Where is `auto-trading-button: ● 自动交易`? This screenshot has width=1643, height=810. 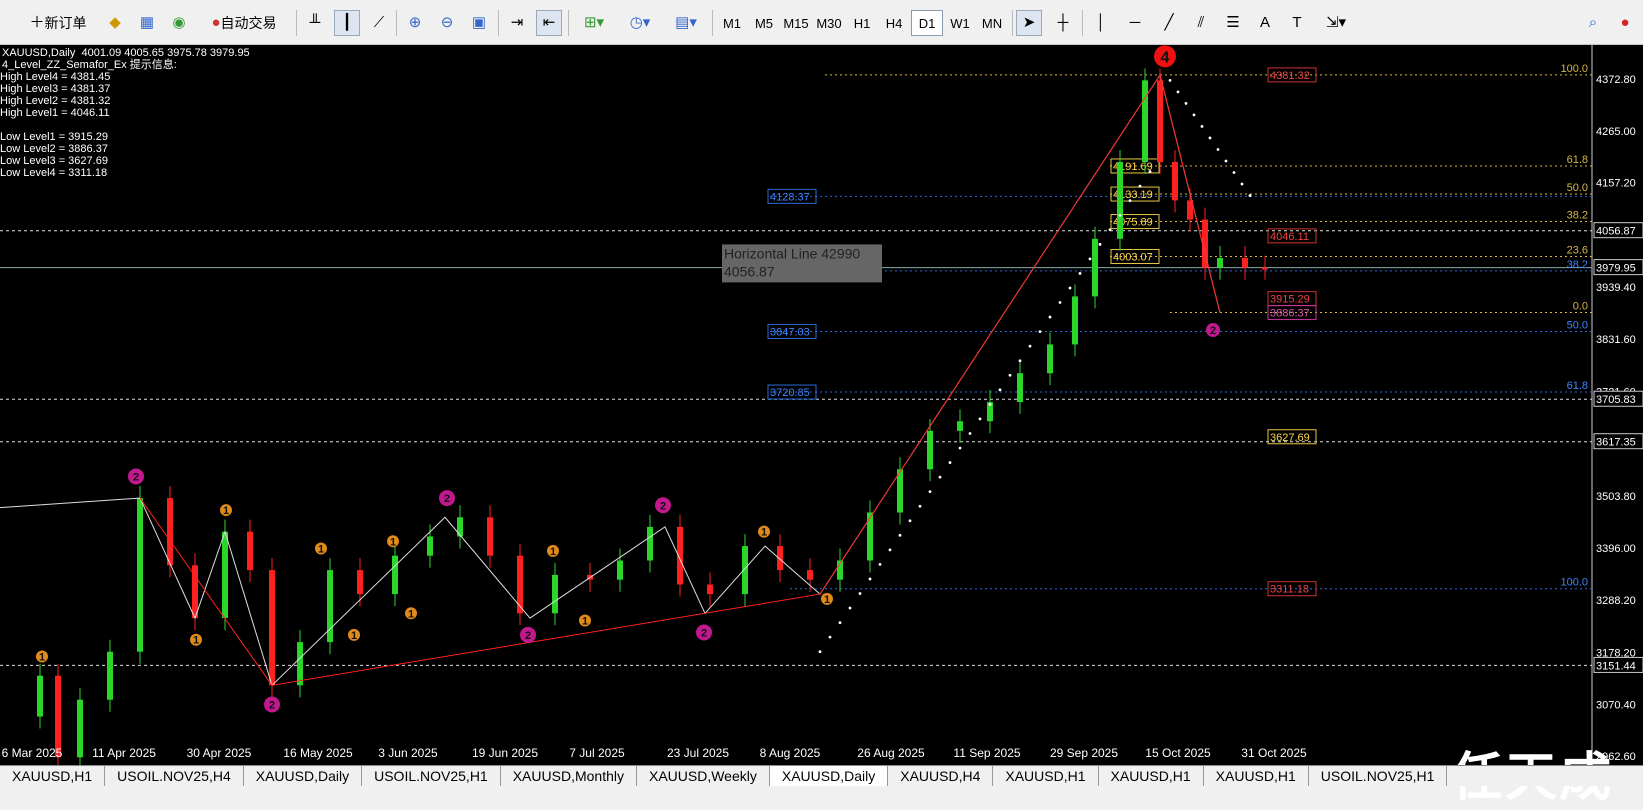 auto-trading-button: ● 自动交易 is located at coordinates (244, 23).